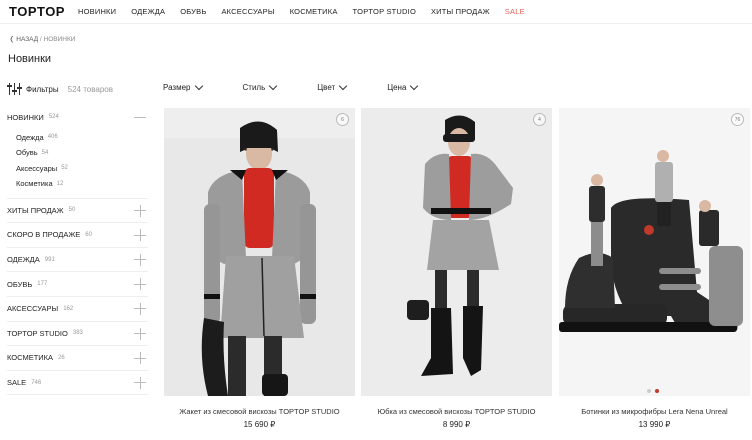 Image resolution: width=752 pixels, height=440 pixels. I want to click on filters-product-count: 524 товаров, so click(90, 89).